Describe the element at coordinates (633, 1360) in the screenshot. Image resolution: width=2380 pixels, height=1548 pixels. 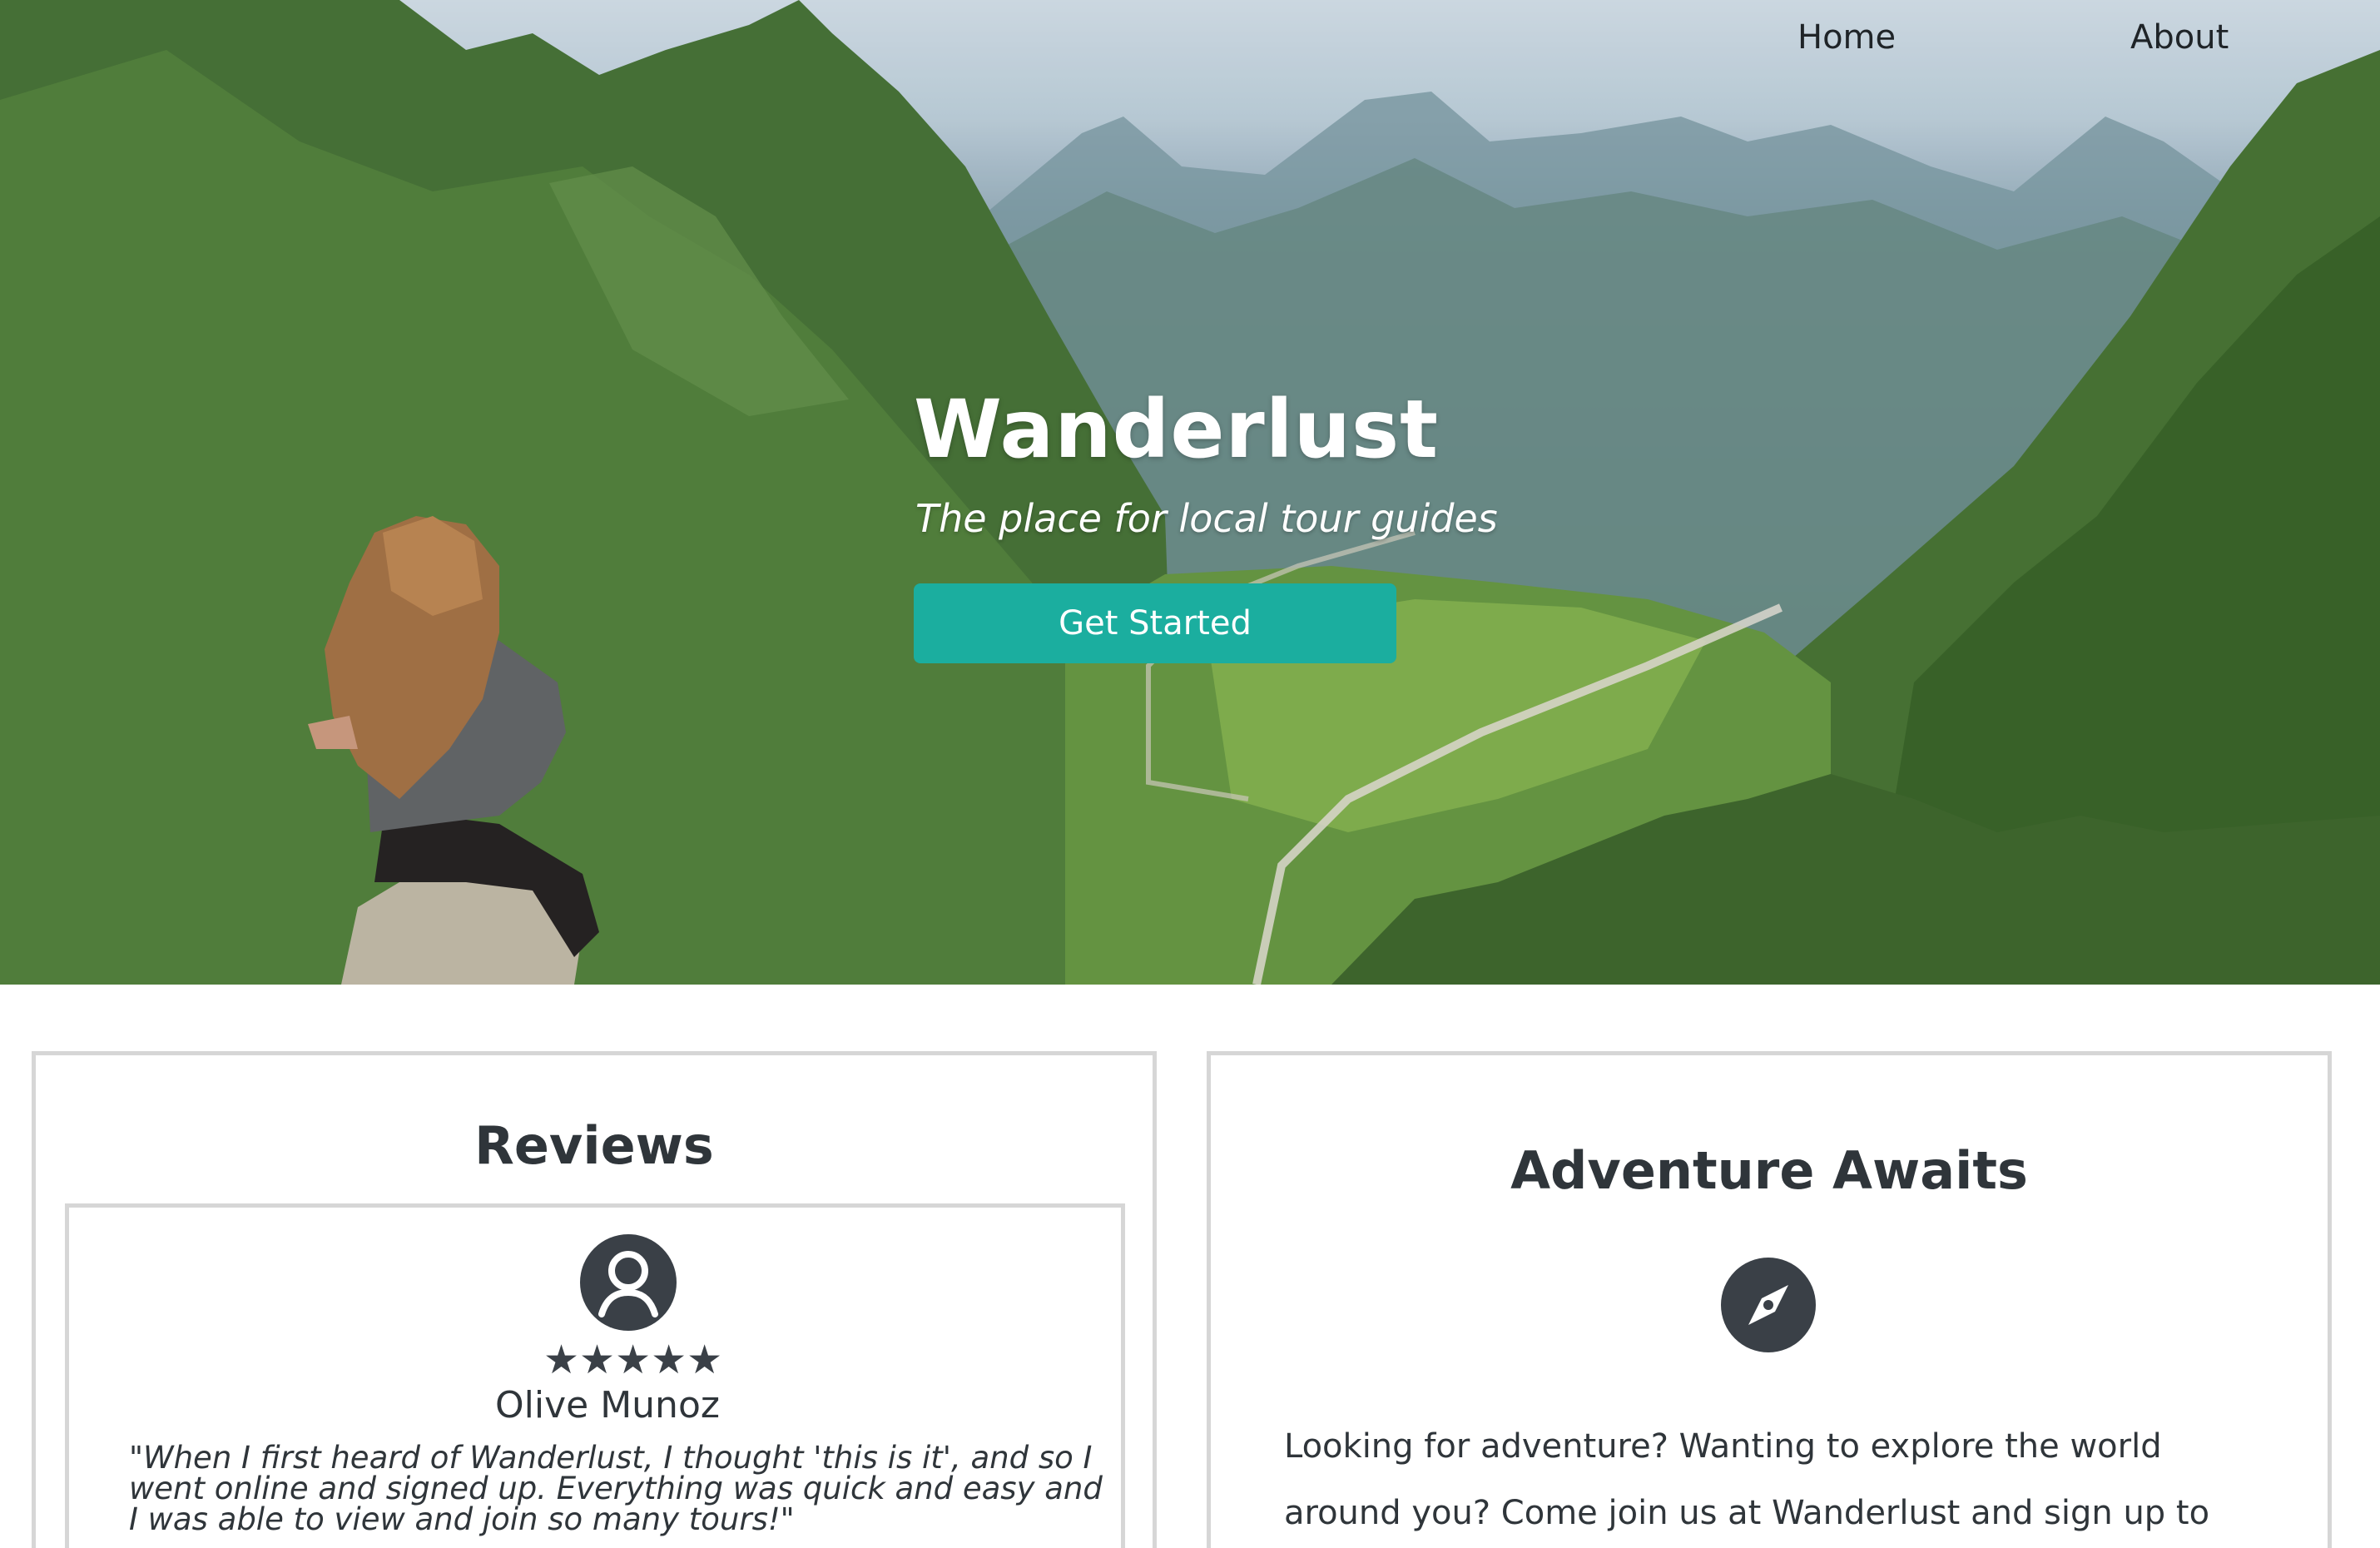
I see `star-rating-text: ★★★★★` at that location.